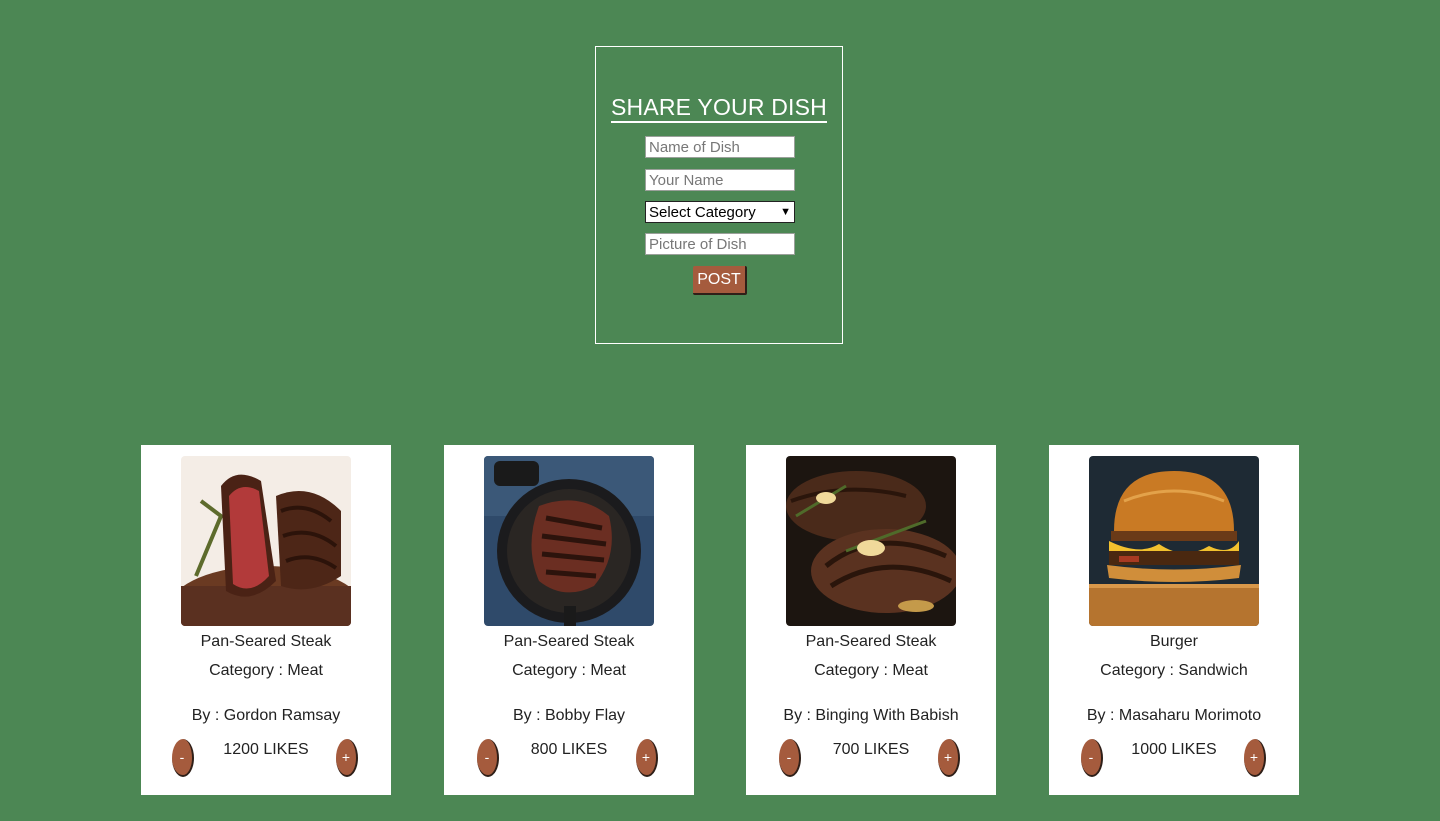 Image resolution: width=1440 pixels, height=821 pixels. Describe the element at coordinates (1174, 641) in the screenshot. I see `dish-title: Burger` at that location.